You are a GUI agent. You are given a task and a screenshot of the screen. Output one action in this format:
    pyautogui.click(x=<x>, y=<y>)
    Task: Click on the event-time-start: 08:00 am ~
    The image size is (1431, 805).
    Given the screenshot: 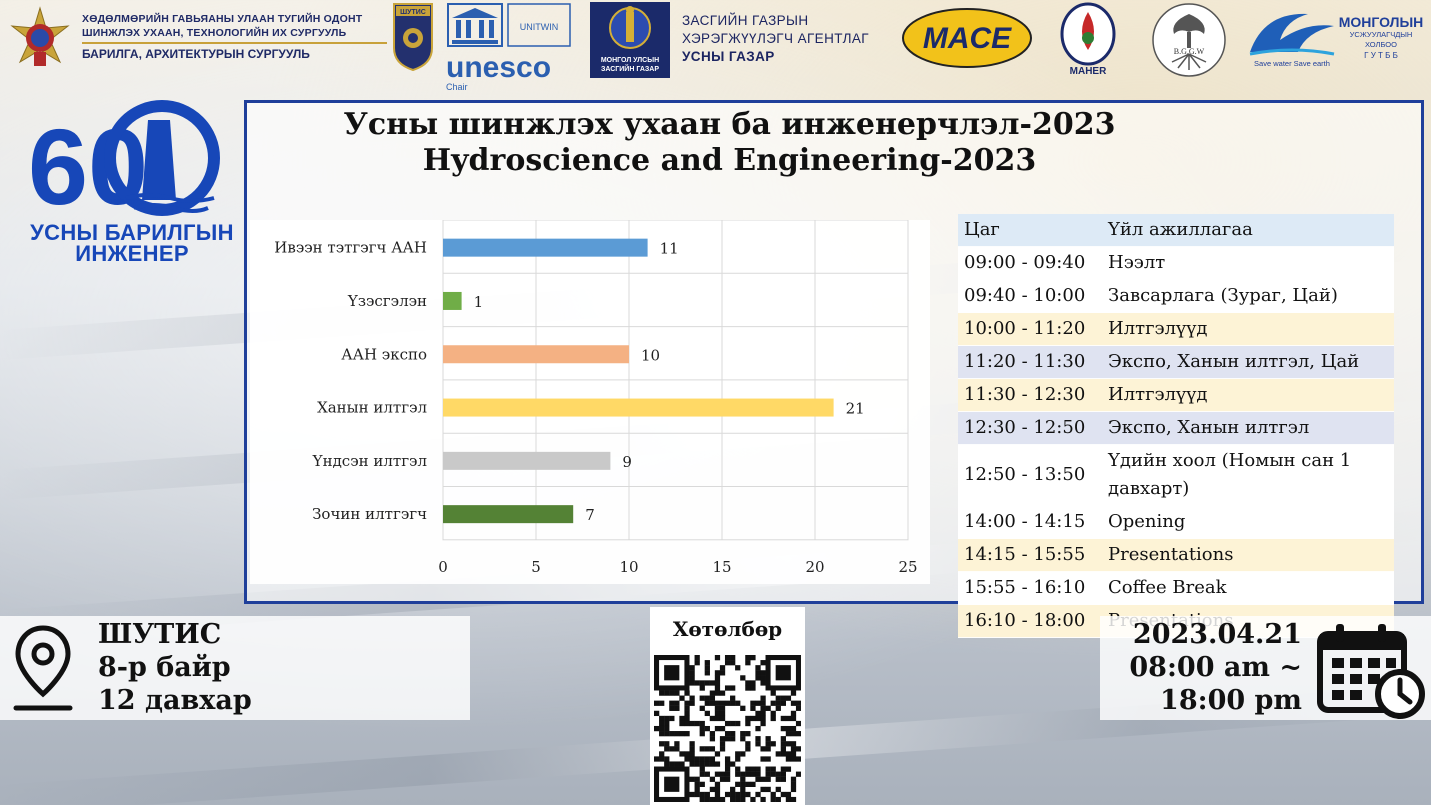 What is the action you would take?
    pyautogui.click(x=1215, y=667)
    